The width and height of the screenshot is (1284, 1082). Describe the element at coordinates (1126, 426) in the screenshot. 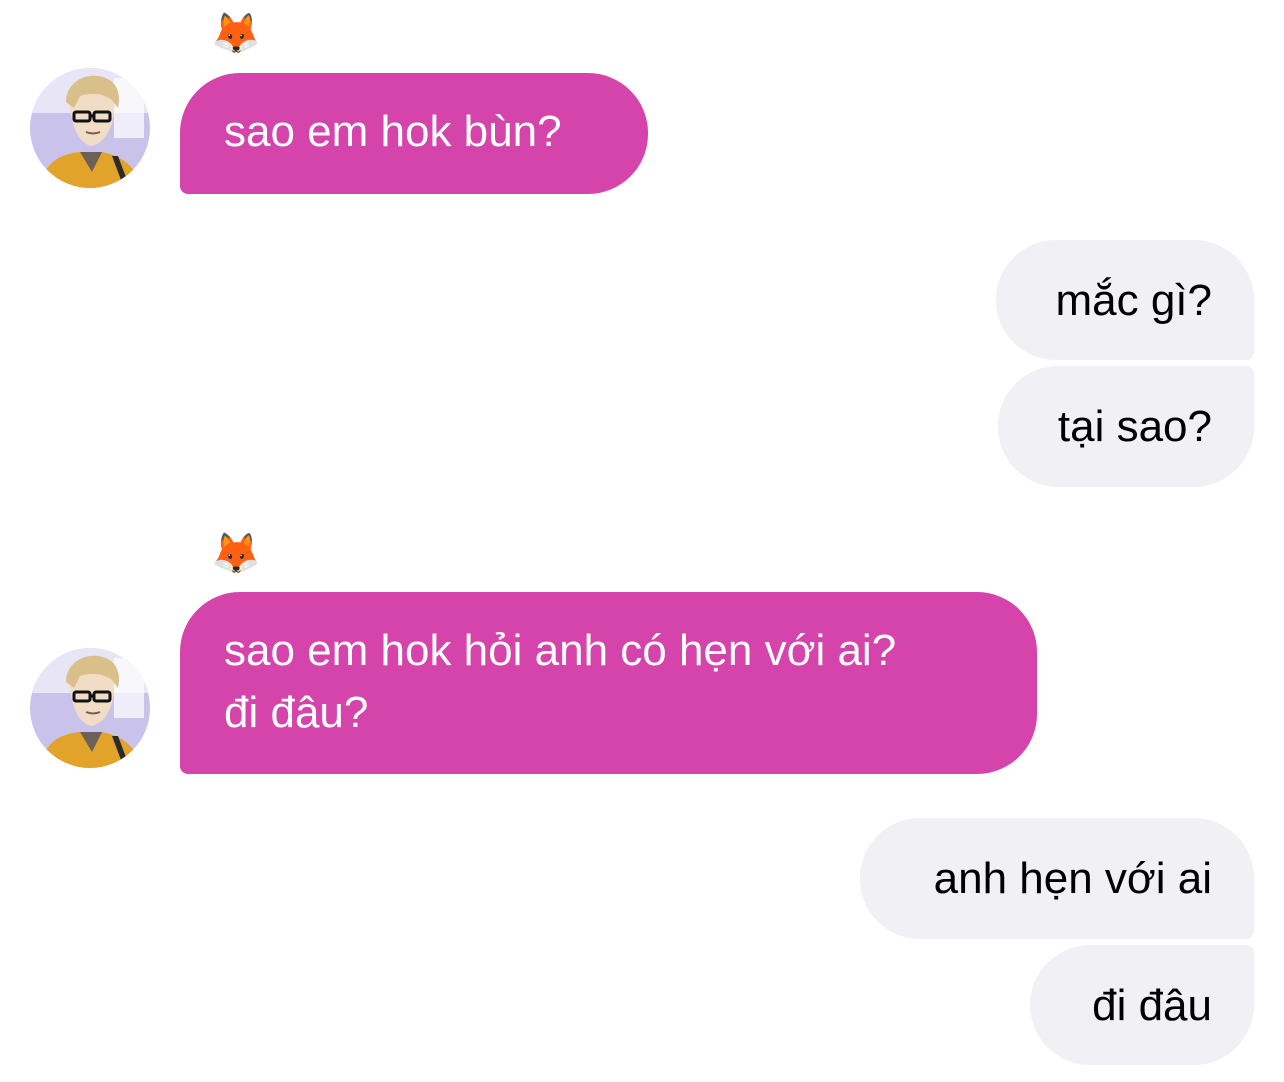

I see `message-bubble-outgoing: tại sao?` at that location.